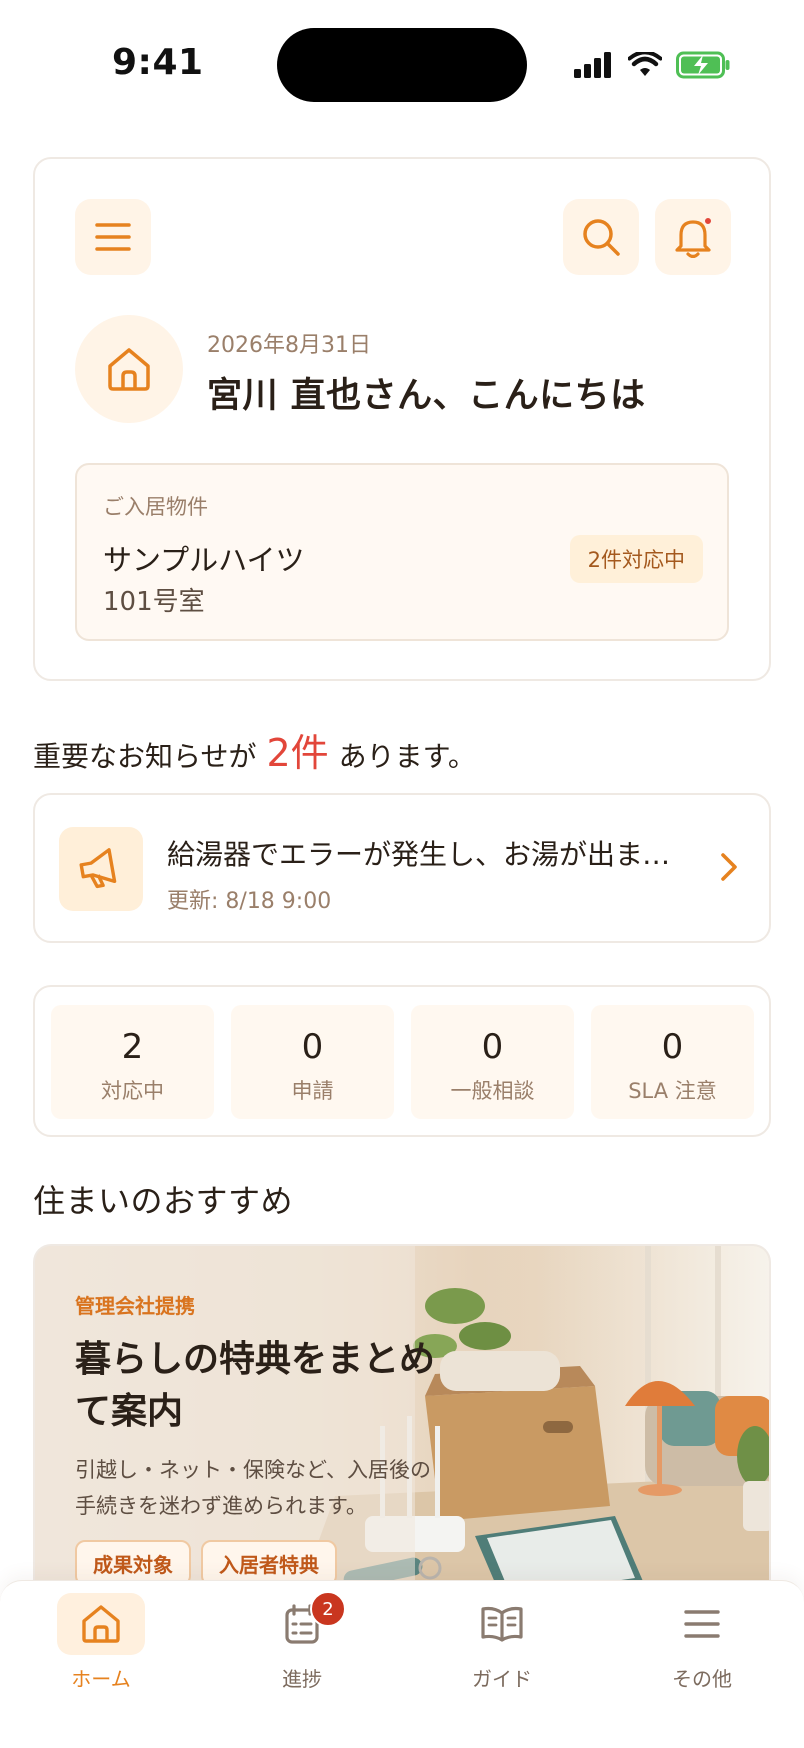  I want to click on notice-item: 給湯器でエラーが発生し、お湯が出ません 更新: 8/18 9:00, so click(402, 868).